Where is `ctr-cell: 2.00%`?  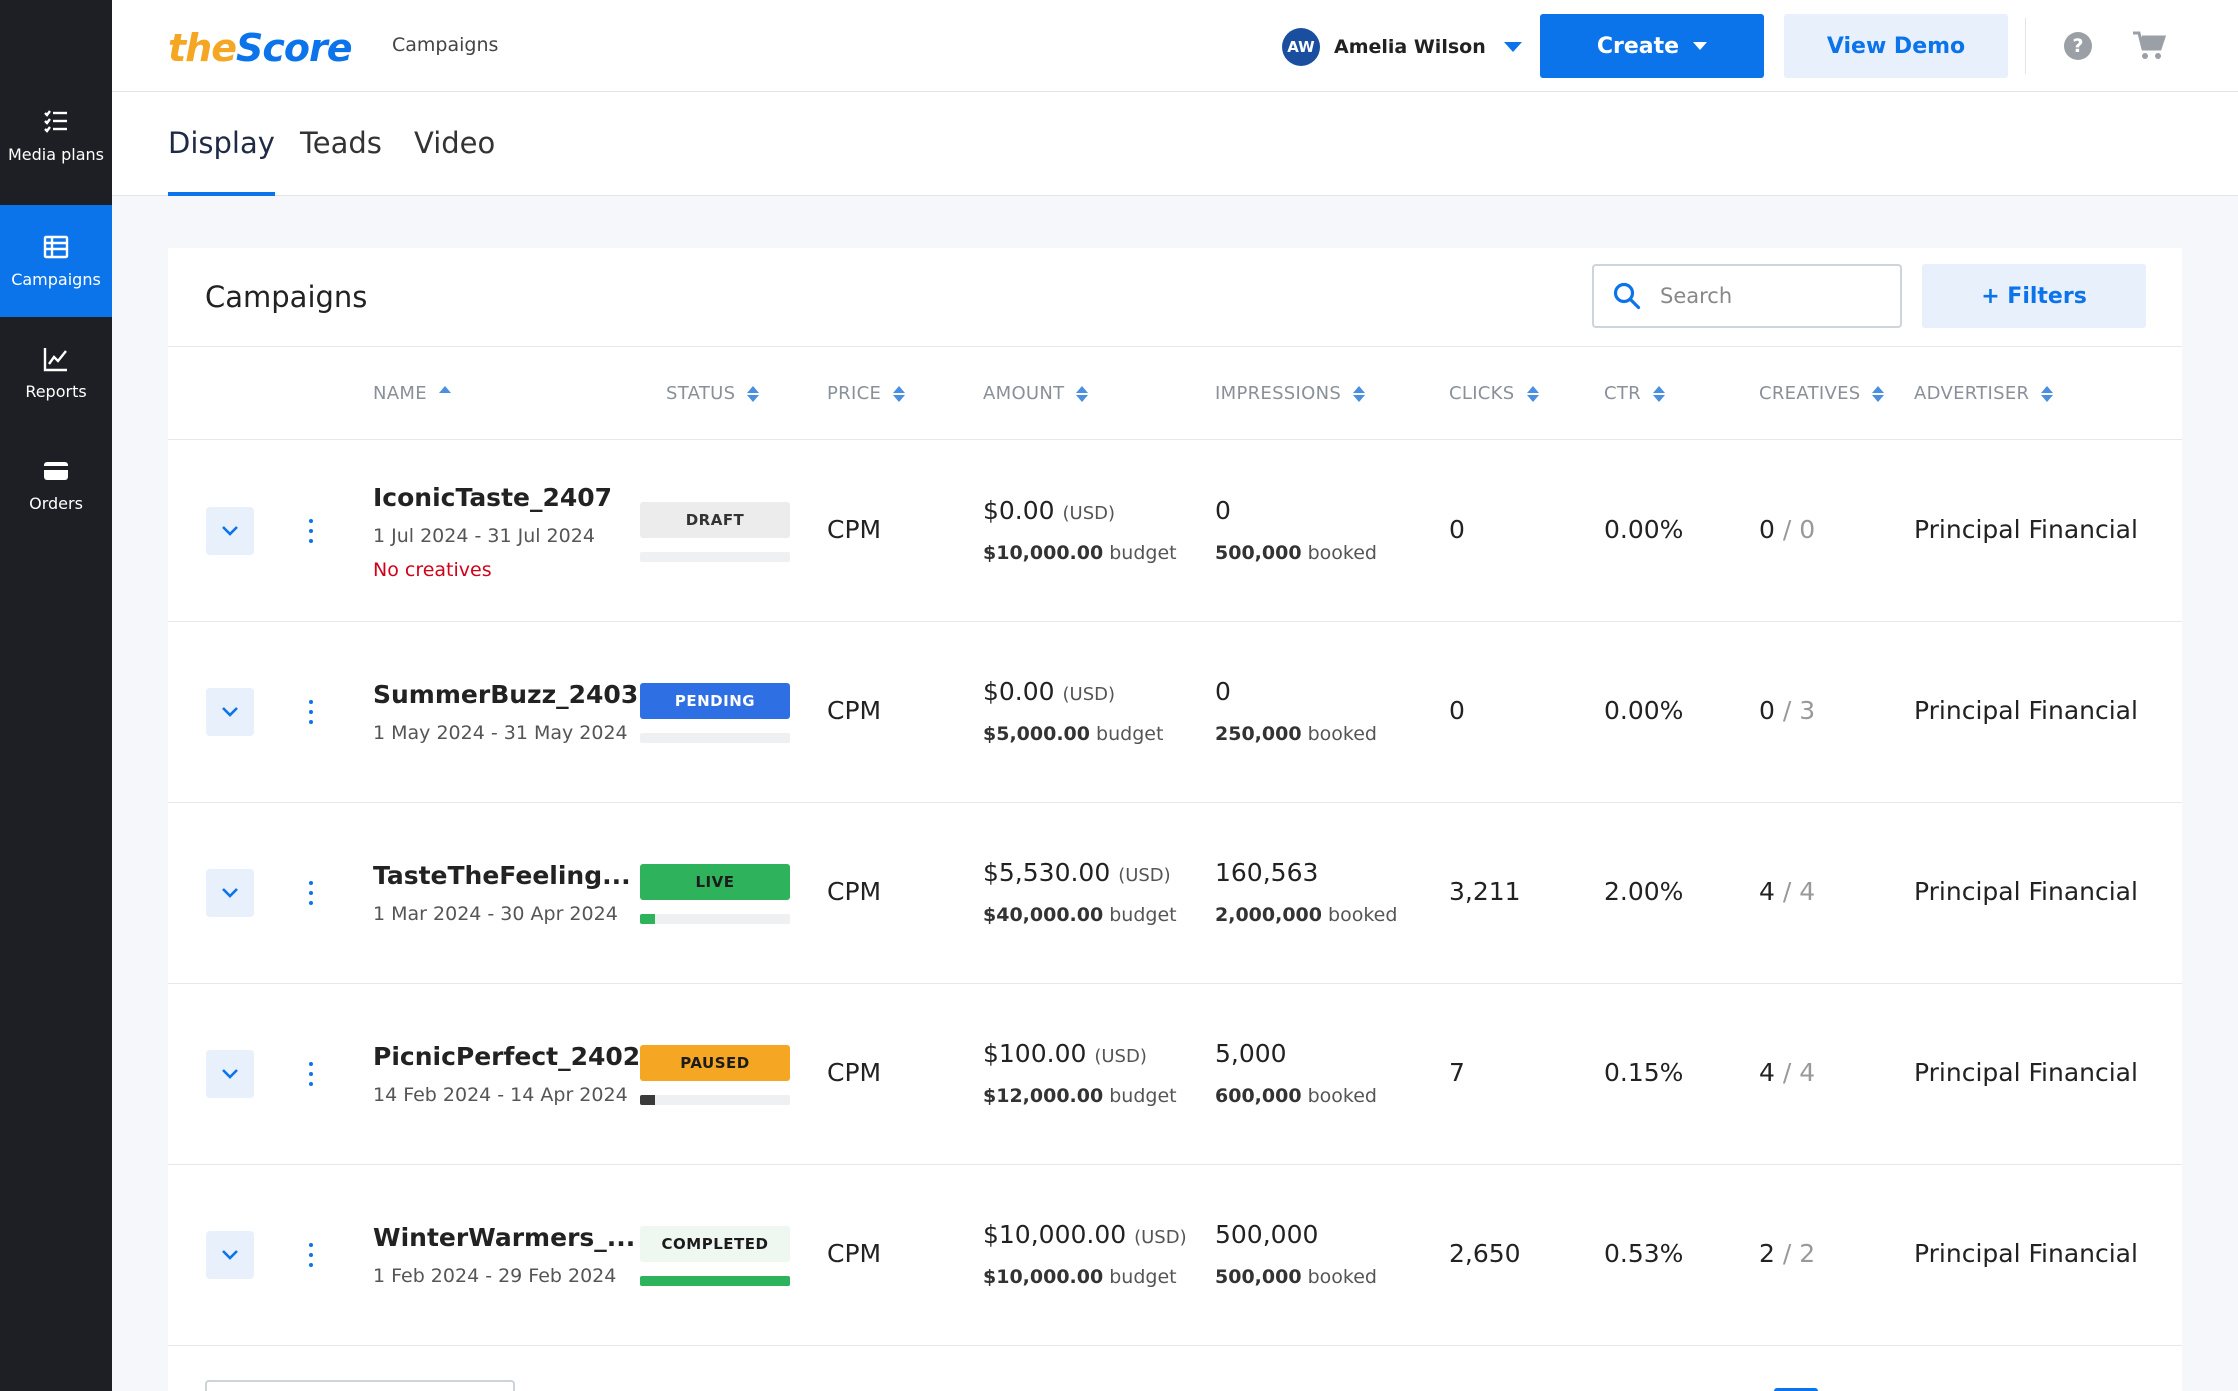 ctr-cell: 2.00% is located at coordinates (1644, 891).